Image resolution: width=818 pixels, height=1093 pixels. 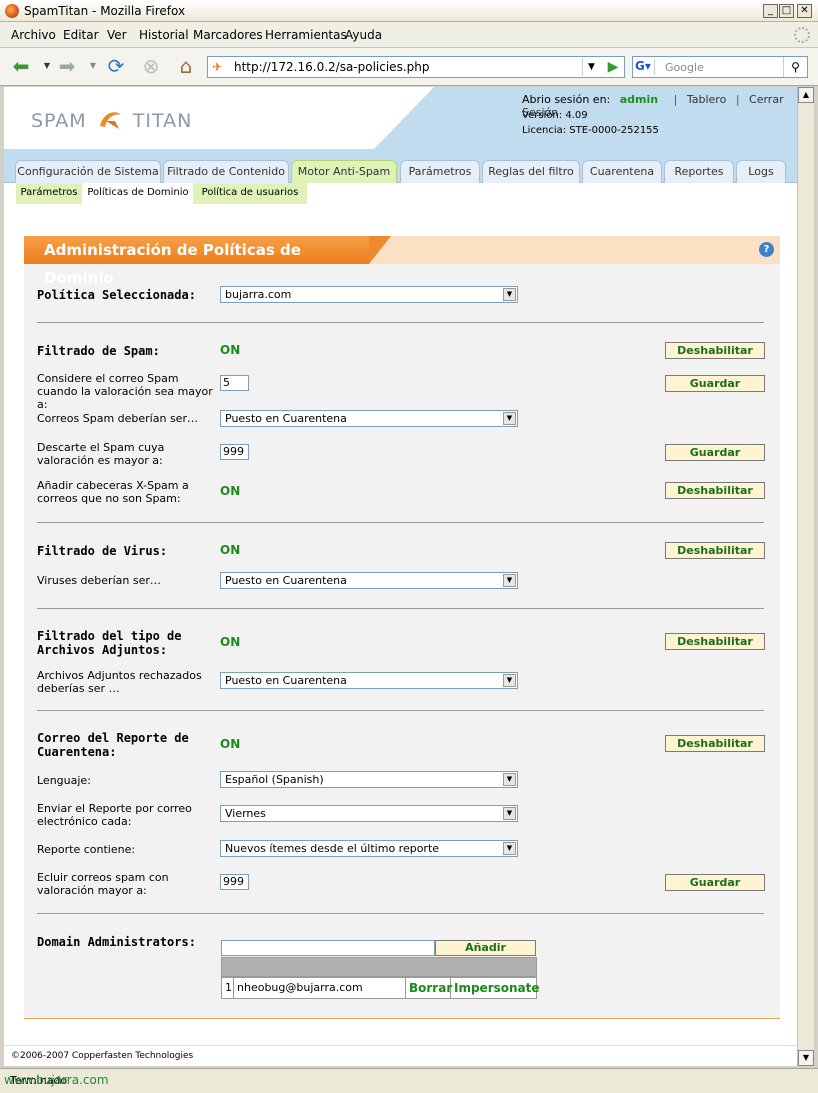 What do you see at coordinates (64, 780) in the screenshot?
I see `language-label: Lenguaje:` at bounding box center [64, 780].